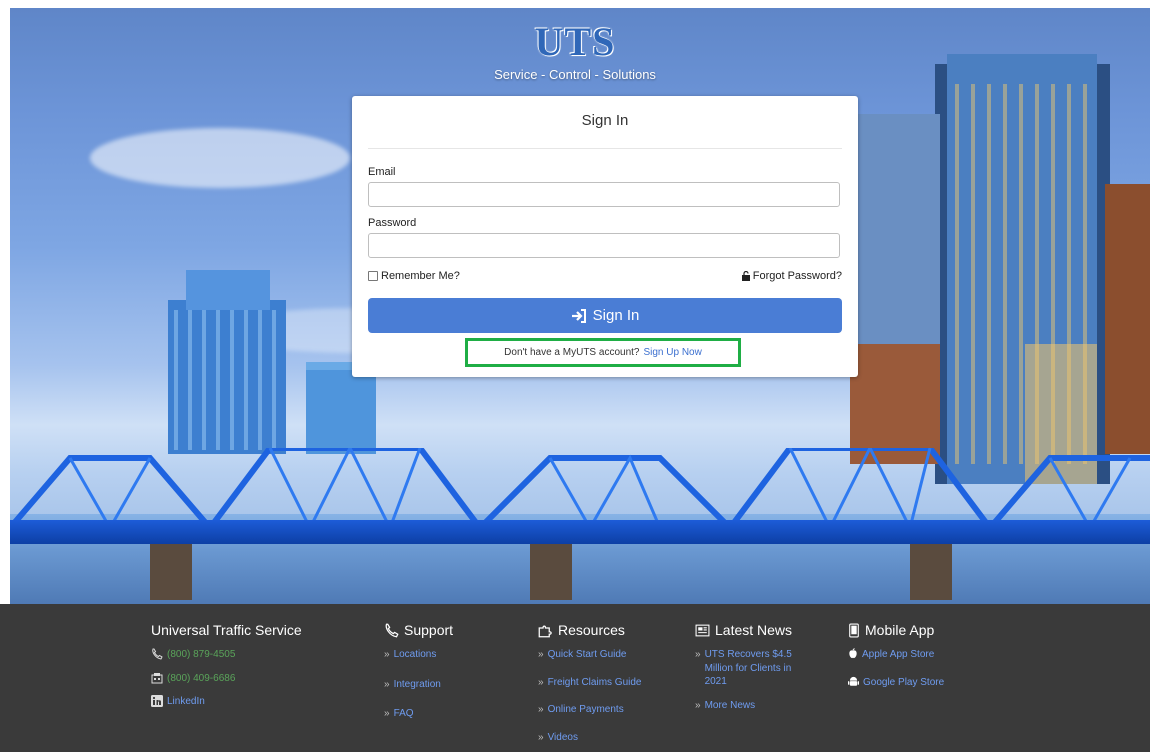 The height and width of the screenshot is (754, 1150). Describe the element at coordinates (220, 158) in the screenshot. I see `cloud` at that location.